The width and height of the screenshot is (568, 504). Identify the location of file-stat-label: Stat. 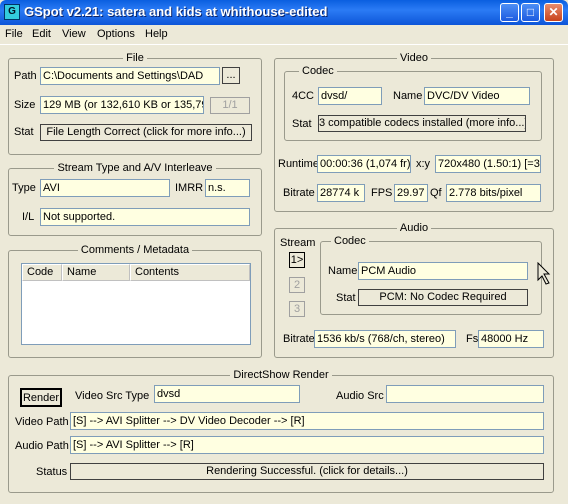
(24, 132).